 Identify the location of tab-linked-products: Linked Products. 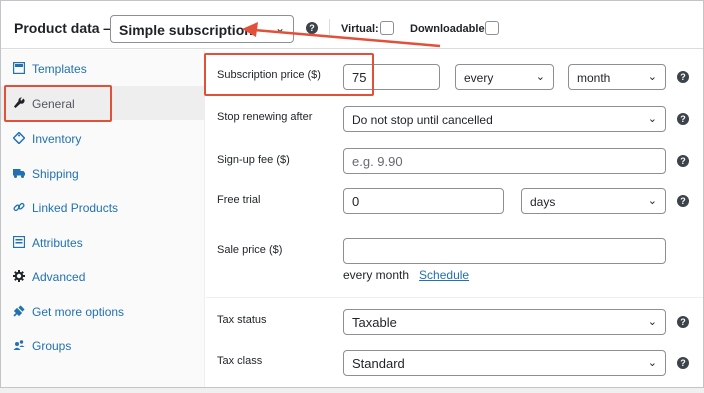
(103, 207).